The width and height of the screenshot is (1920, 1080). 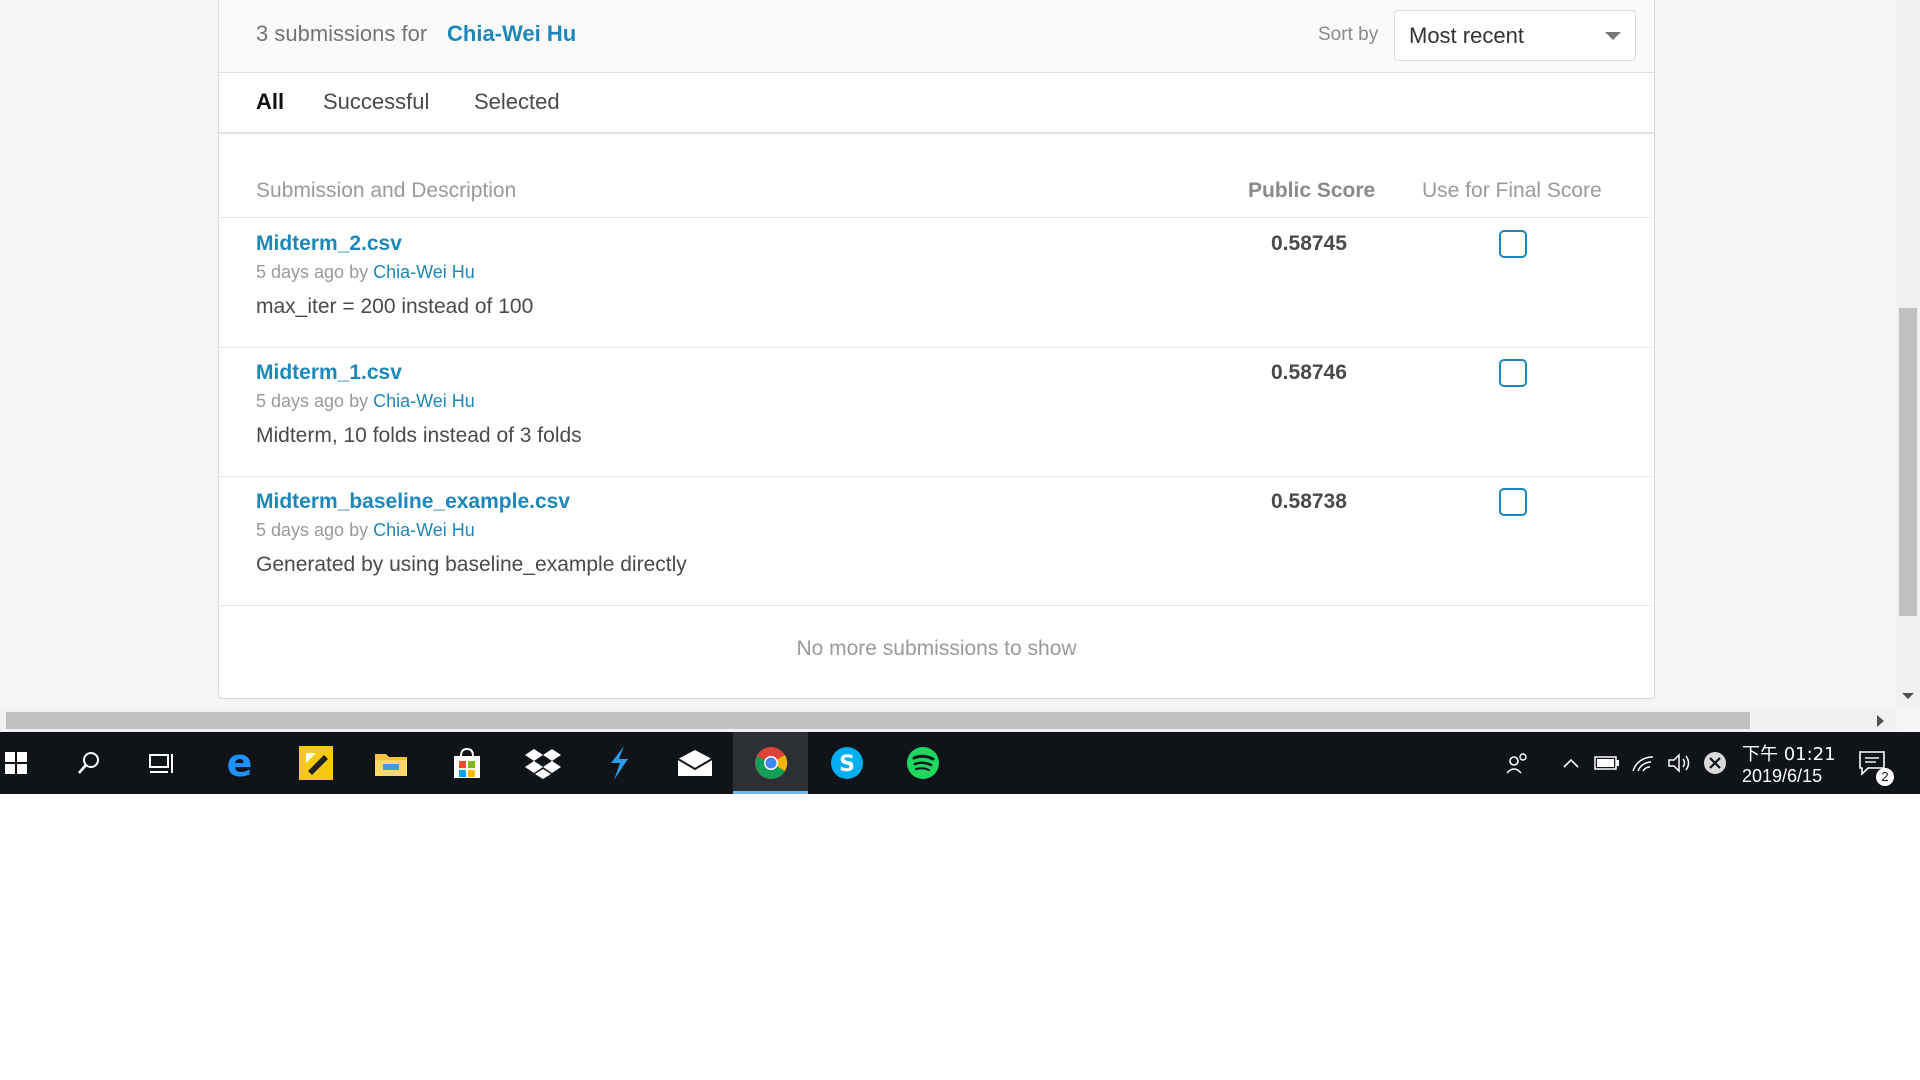 I want to click on skype-icon: S, so click(x=846, y=763).